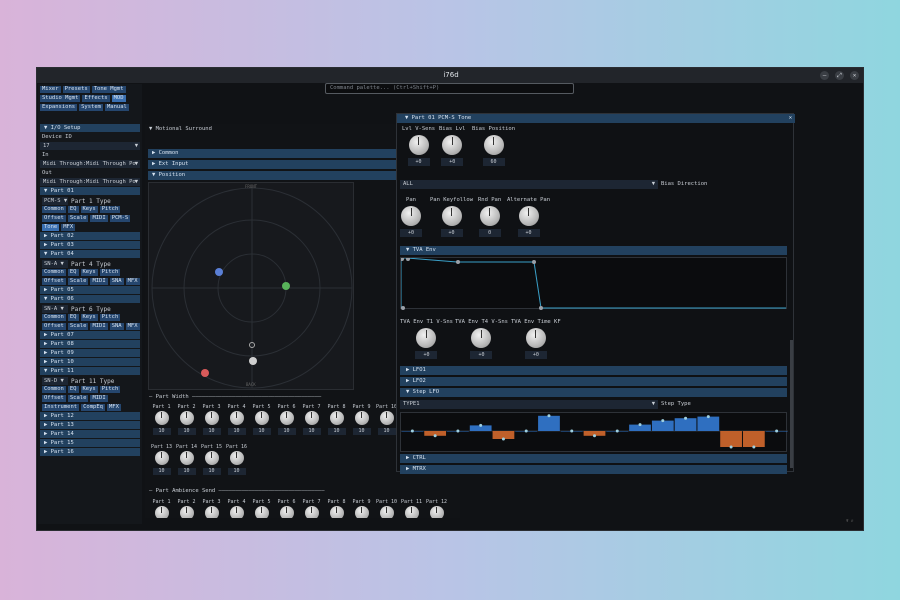 The height and width of the screenshot is (600, 900). I want to click on part-6-type-combo: SN-A ▼, so click(55, 309).